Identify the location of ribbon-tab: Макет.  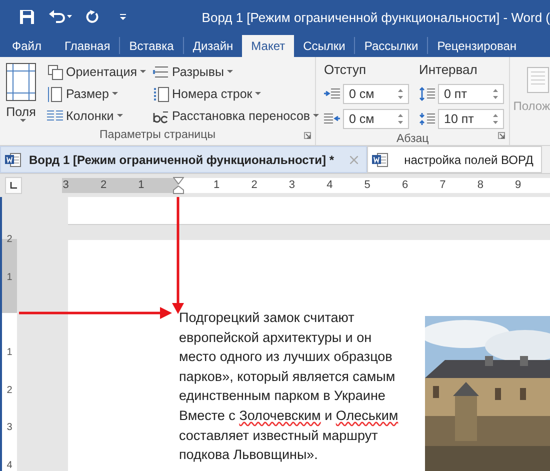
(268, 46).